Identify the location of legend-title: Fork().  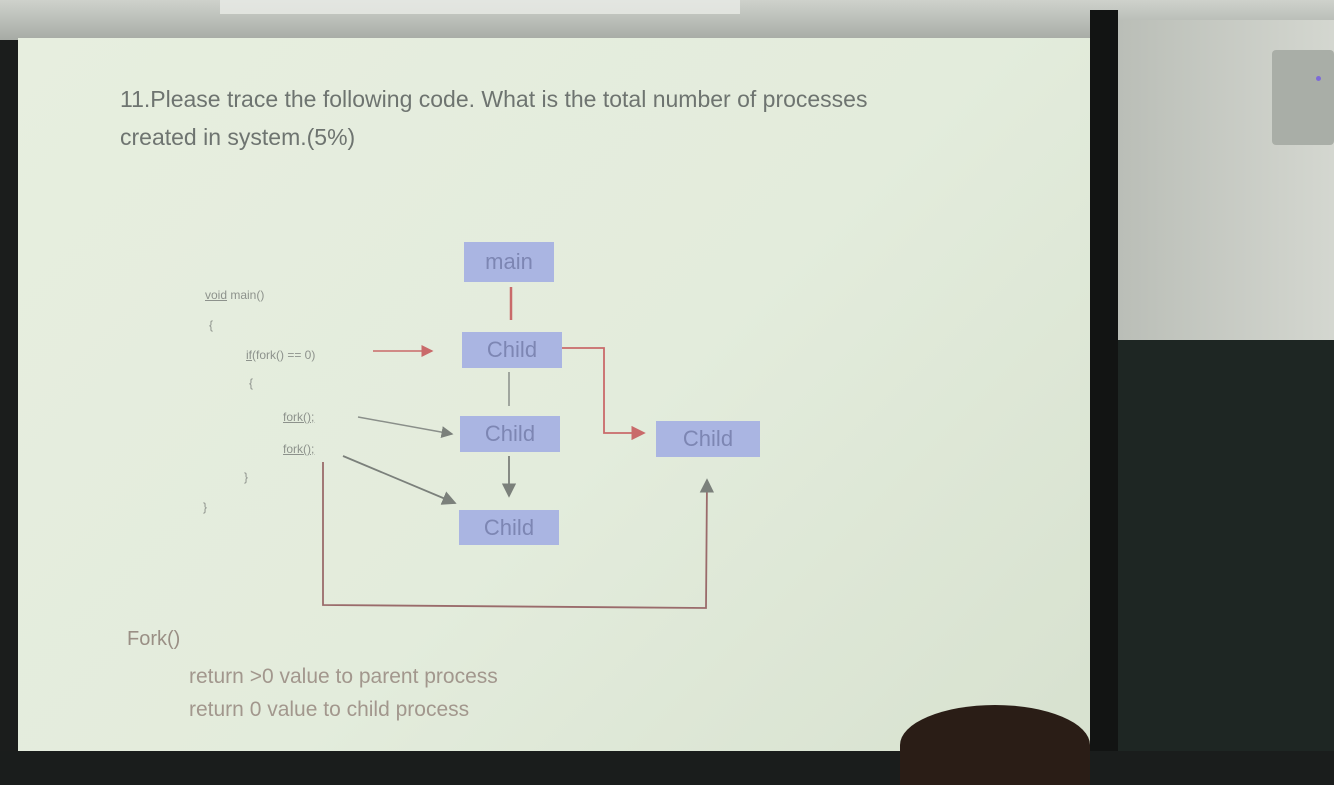
(154, 639).